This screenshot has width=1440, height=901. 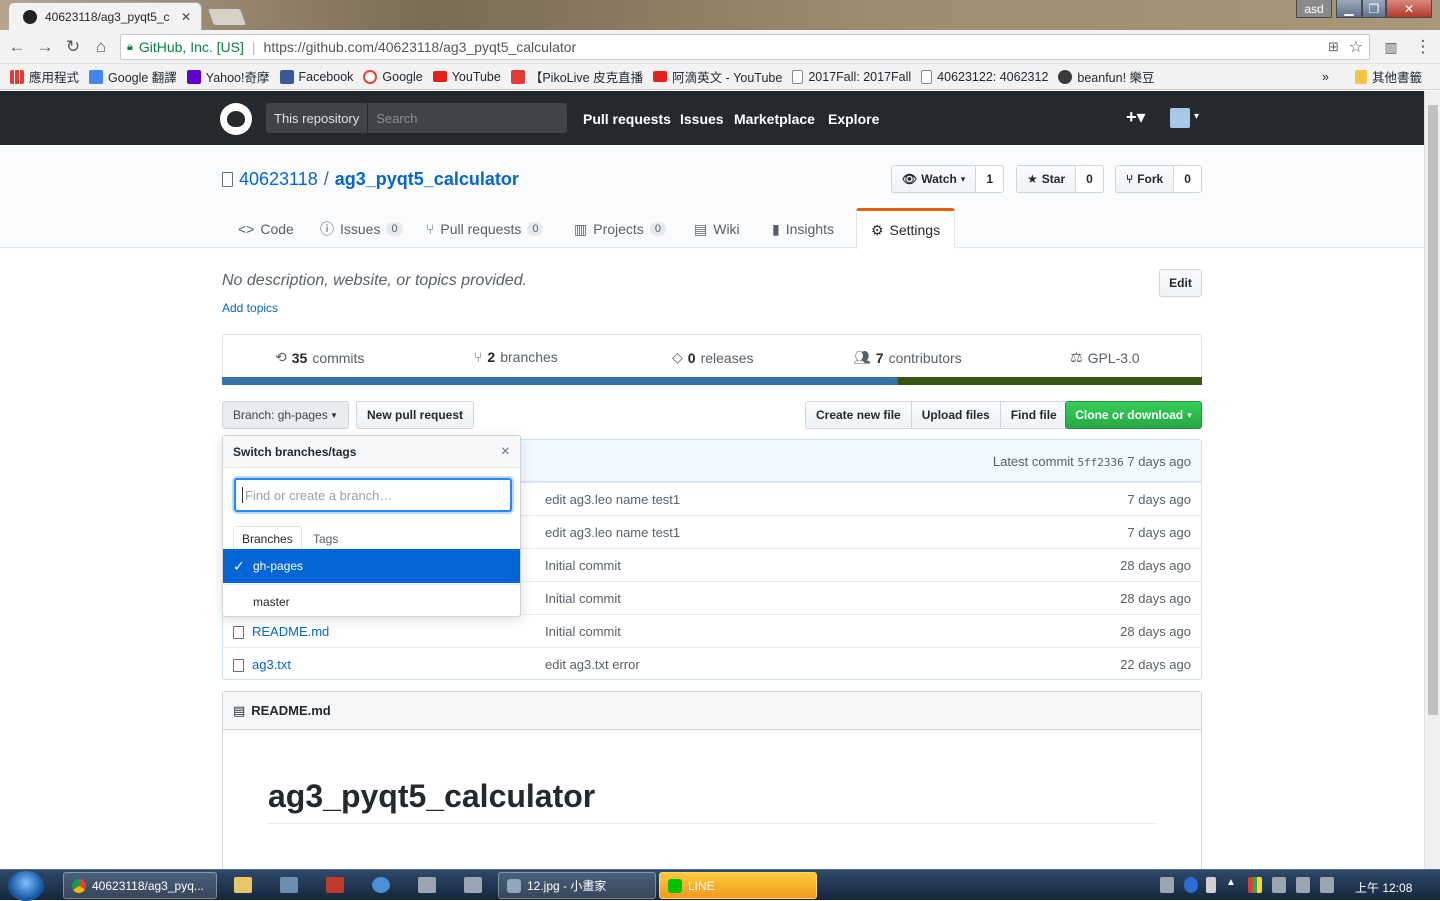 I want to click on close-window-button: ✕, so click(x=1409, y=9).